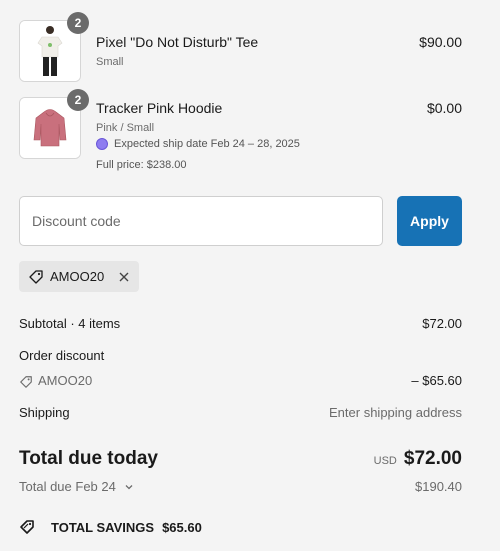  I want to click on product-price: $0.00, so click(444, 108).